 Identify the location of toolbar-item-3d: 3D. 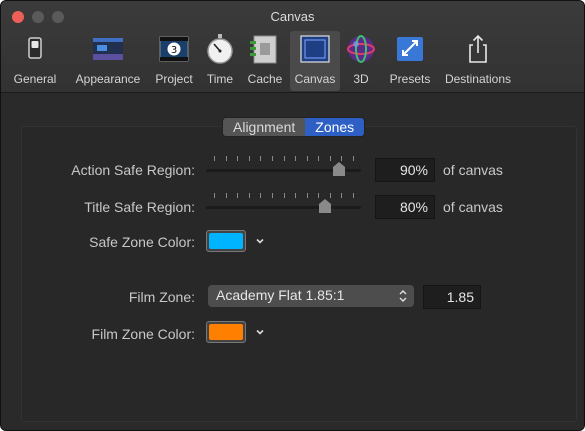
(361, 61).